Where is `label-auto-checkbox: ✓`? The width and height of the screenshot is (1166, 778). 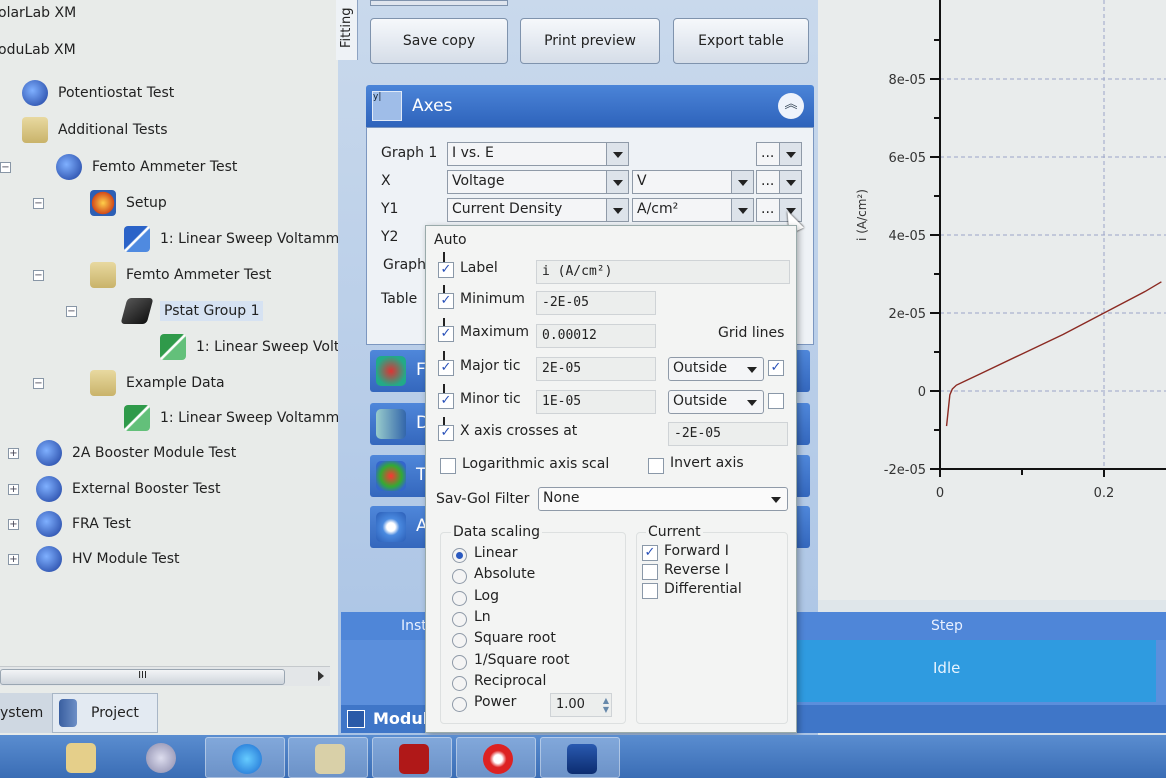 label-auto-checkbox: ✓ is located at coordinates (446, 270).